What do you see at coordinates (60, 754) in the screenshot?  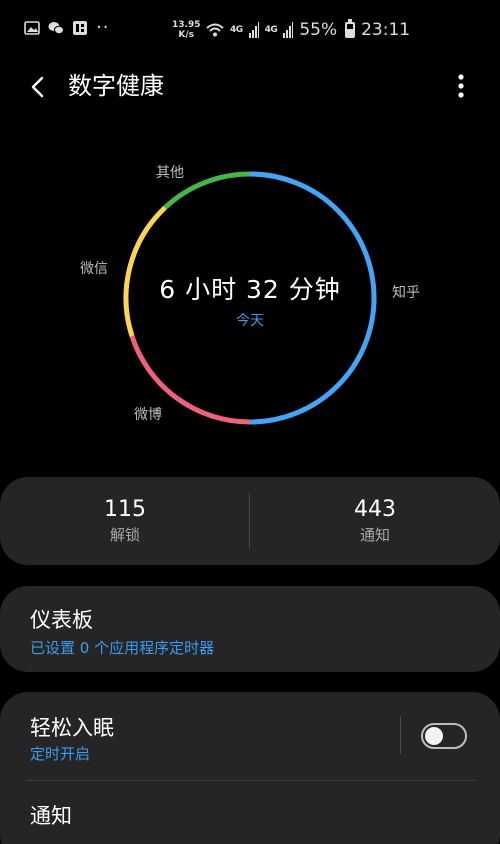 I see `wind-down-subtitle: 定时开启` at bounding box center [60, 754].